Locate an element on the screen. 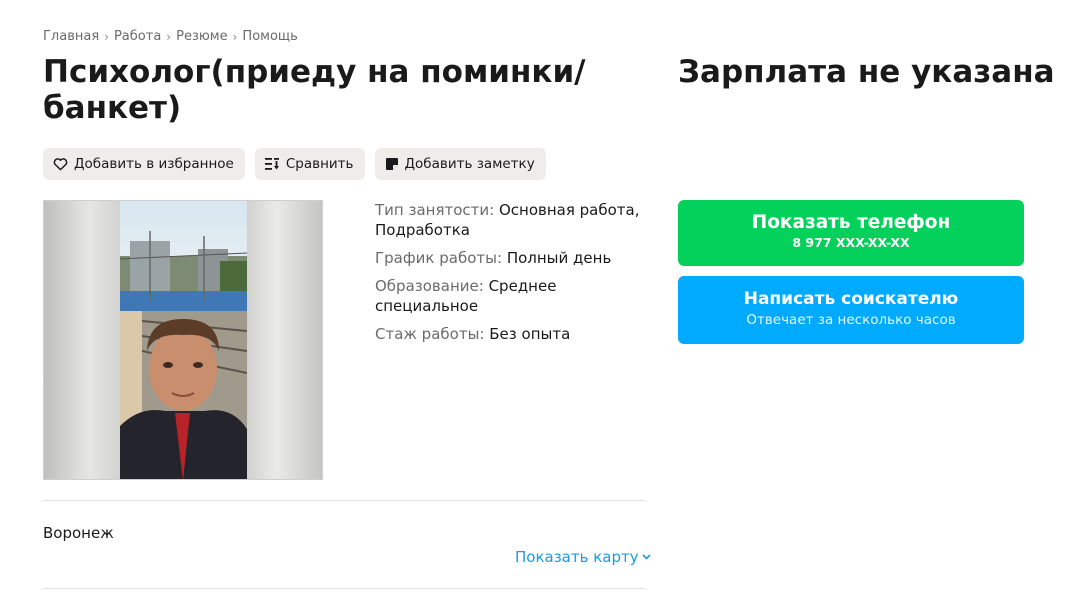  heart-icon is located at coordinates (60, 164).